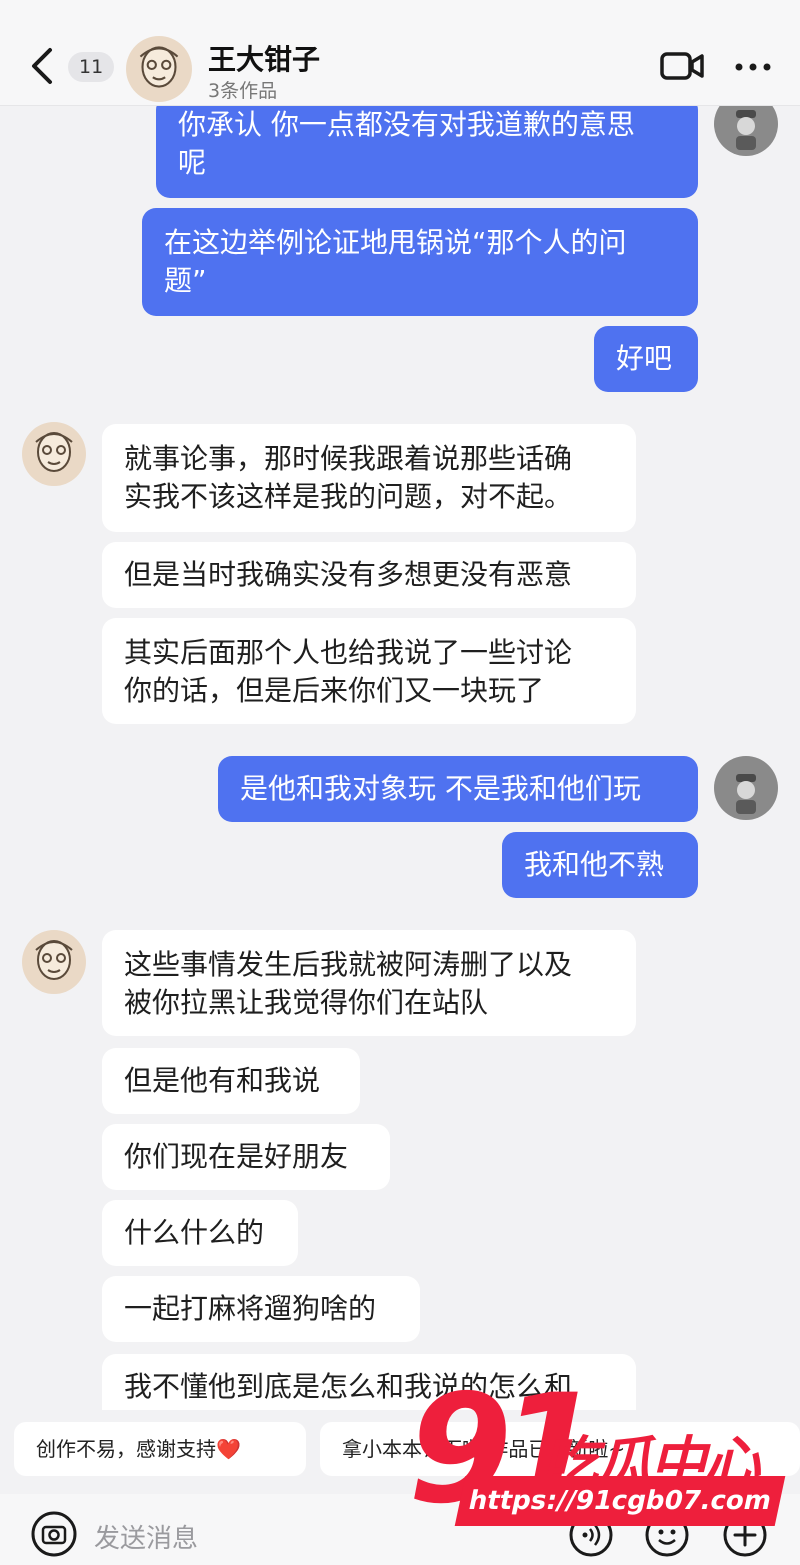 The image size is (800, 1565). What do you see at coordinates (600, 865) in the screenshot?
I see `chat-bubble: 我和他不熟` at bounding box center [600, 865].